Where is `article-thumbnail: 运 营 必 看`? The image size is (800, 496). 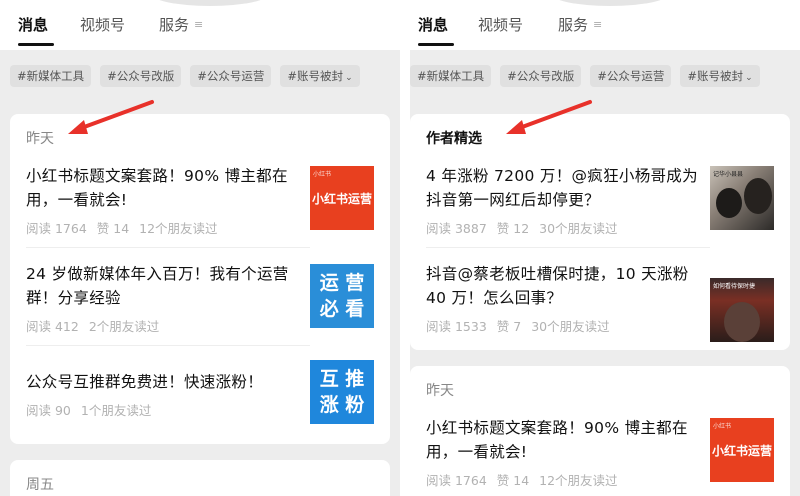 article-thumbnail: 运 营 必 看 is located at coordinates (342, 296).